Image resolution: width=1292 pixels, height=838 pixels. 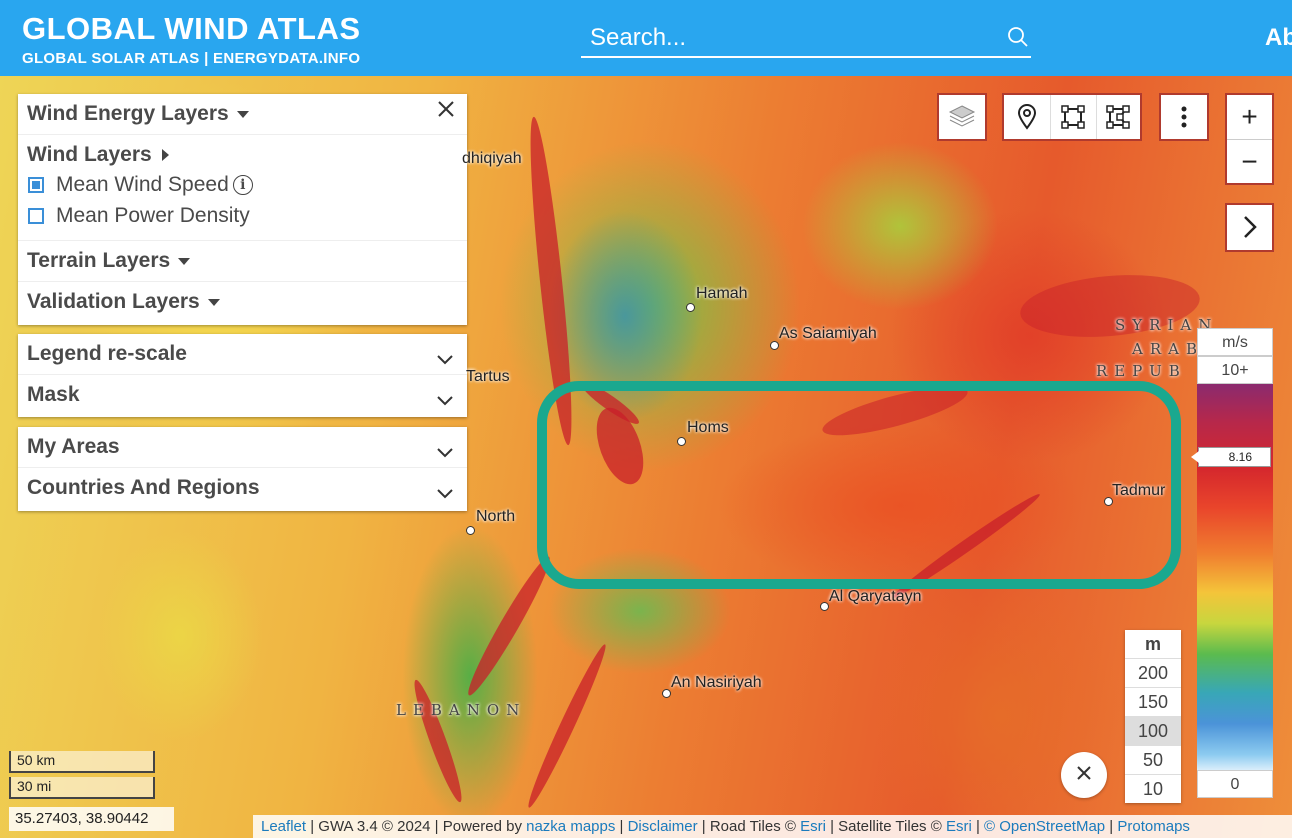 I want to click on areas-panel: My Areas Countries And Regions, so click(x=242, y=469).